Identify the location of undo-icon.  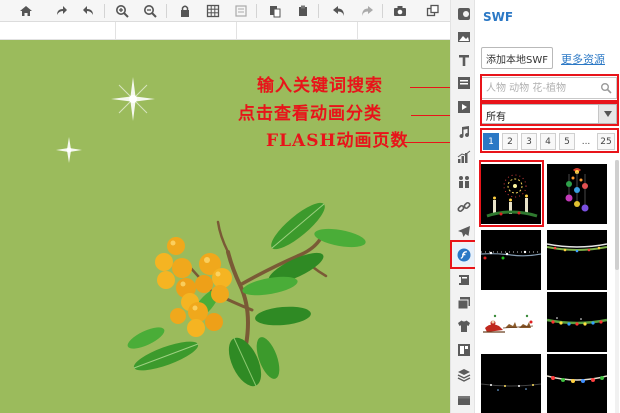
(89, 11).